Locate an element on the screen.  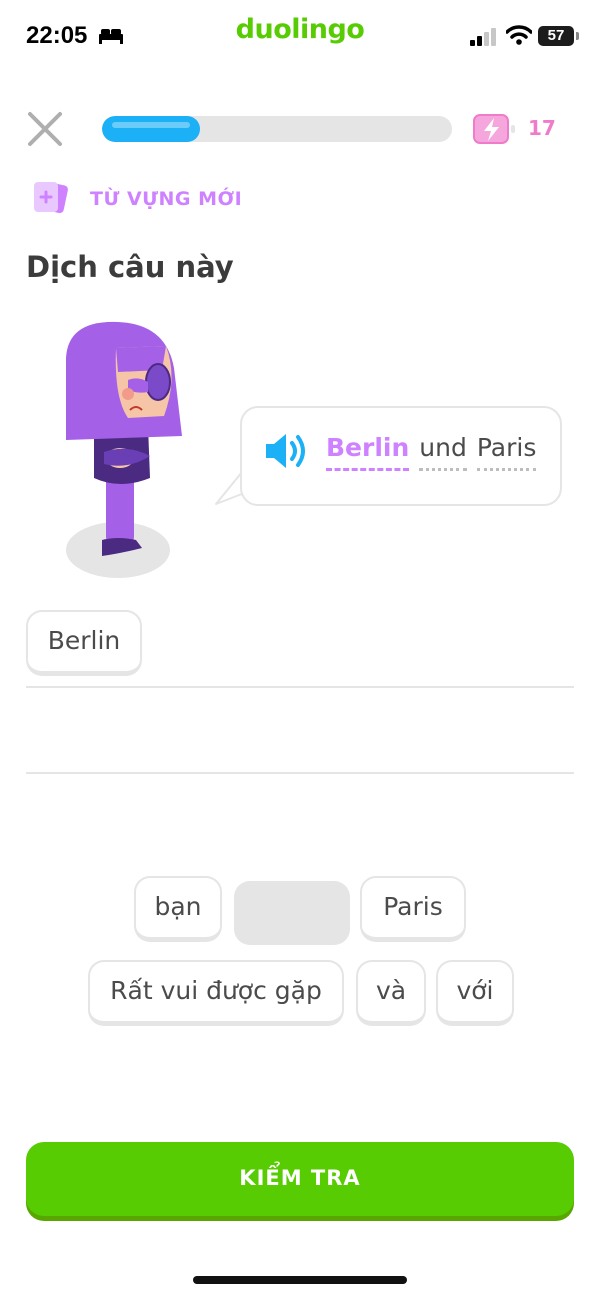
wifi-icon is located at coordinates (519, 35).